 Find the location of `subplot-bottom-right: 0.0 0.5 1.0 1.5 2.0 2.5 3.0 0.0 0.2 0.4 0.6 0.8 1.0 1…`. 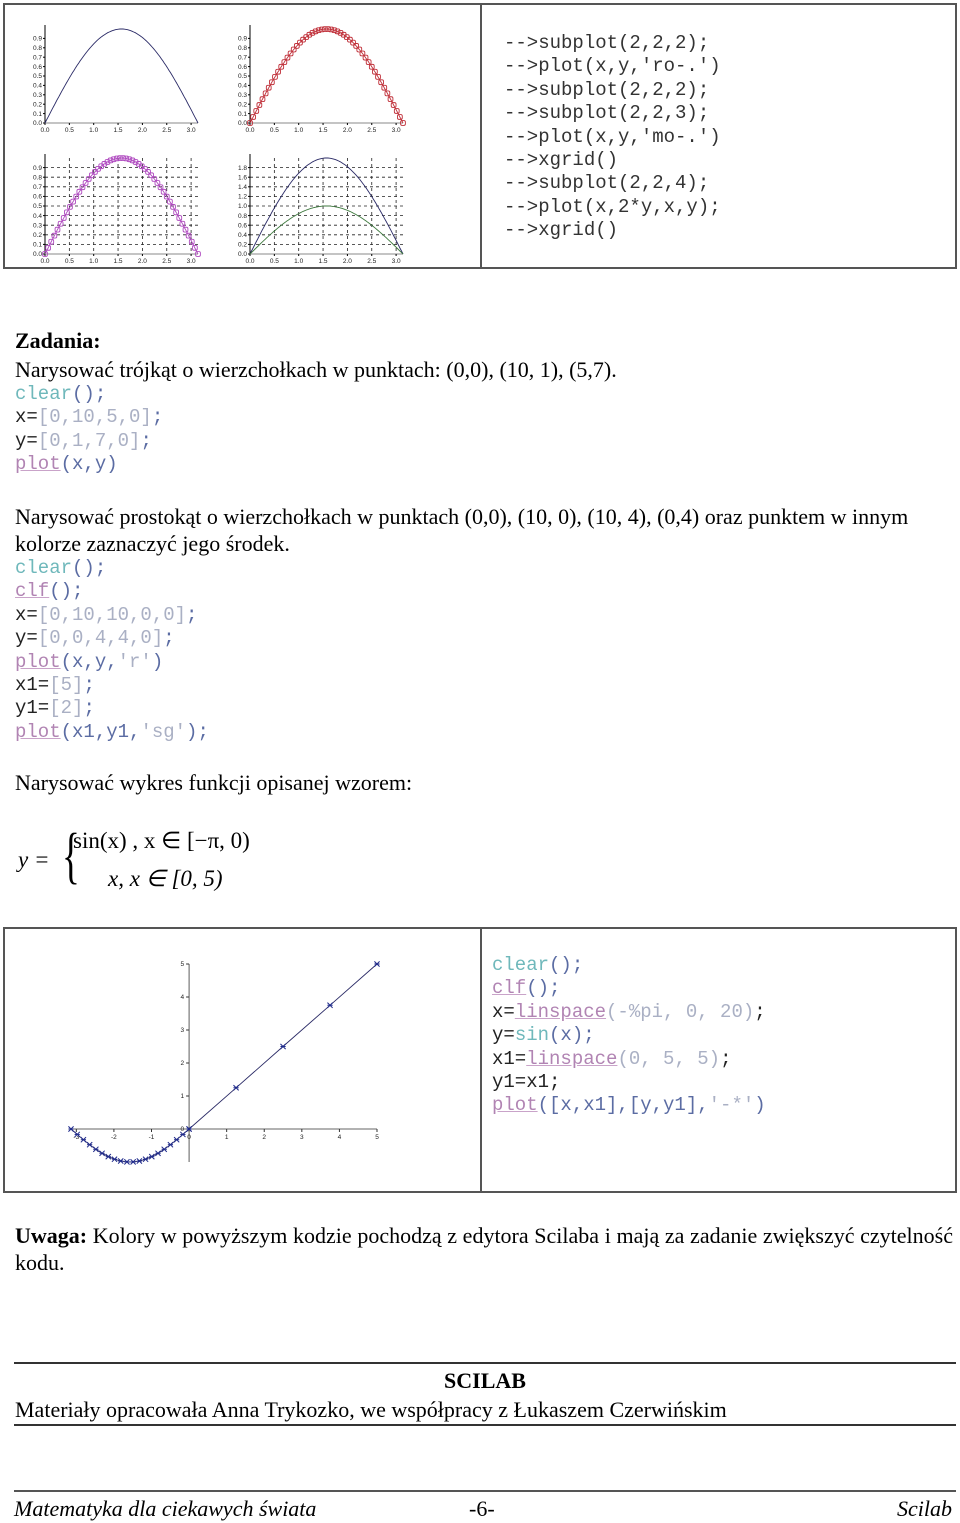

subplot-bottom-right: 0.0 0.5 1.0 1.5 2.0 2.5 3.0 0.0 0.2 0.4 0.6 0.8 1.0 1… is located at coordinates (321, 209).